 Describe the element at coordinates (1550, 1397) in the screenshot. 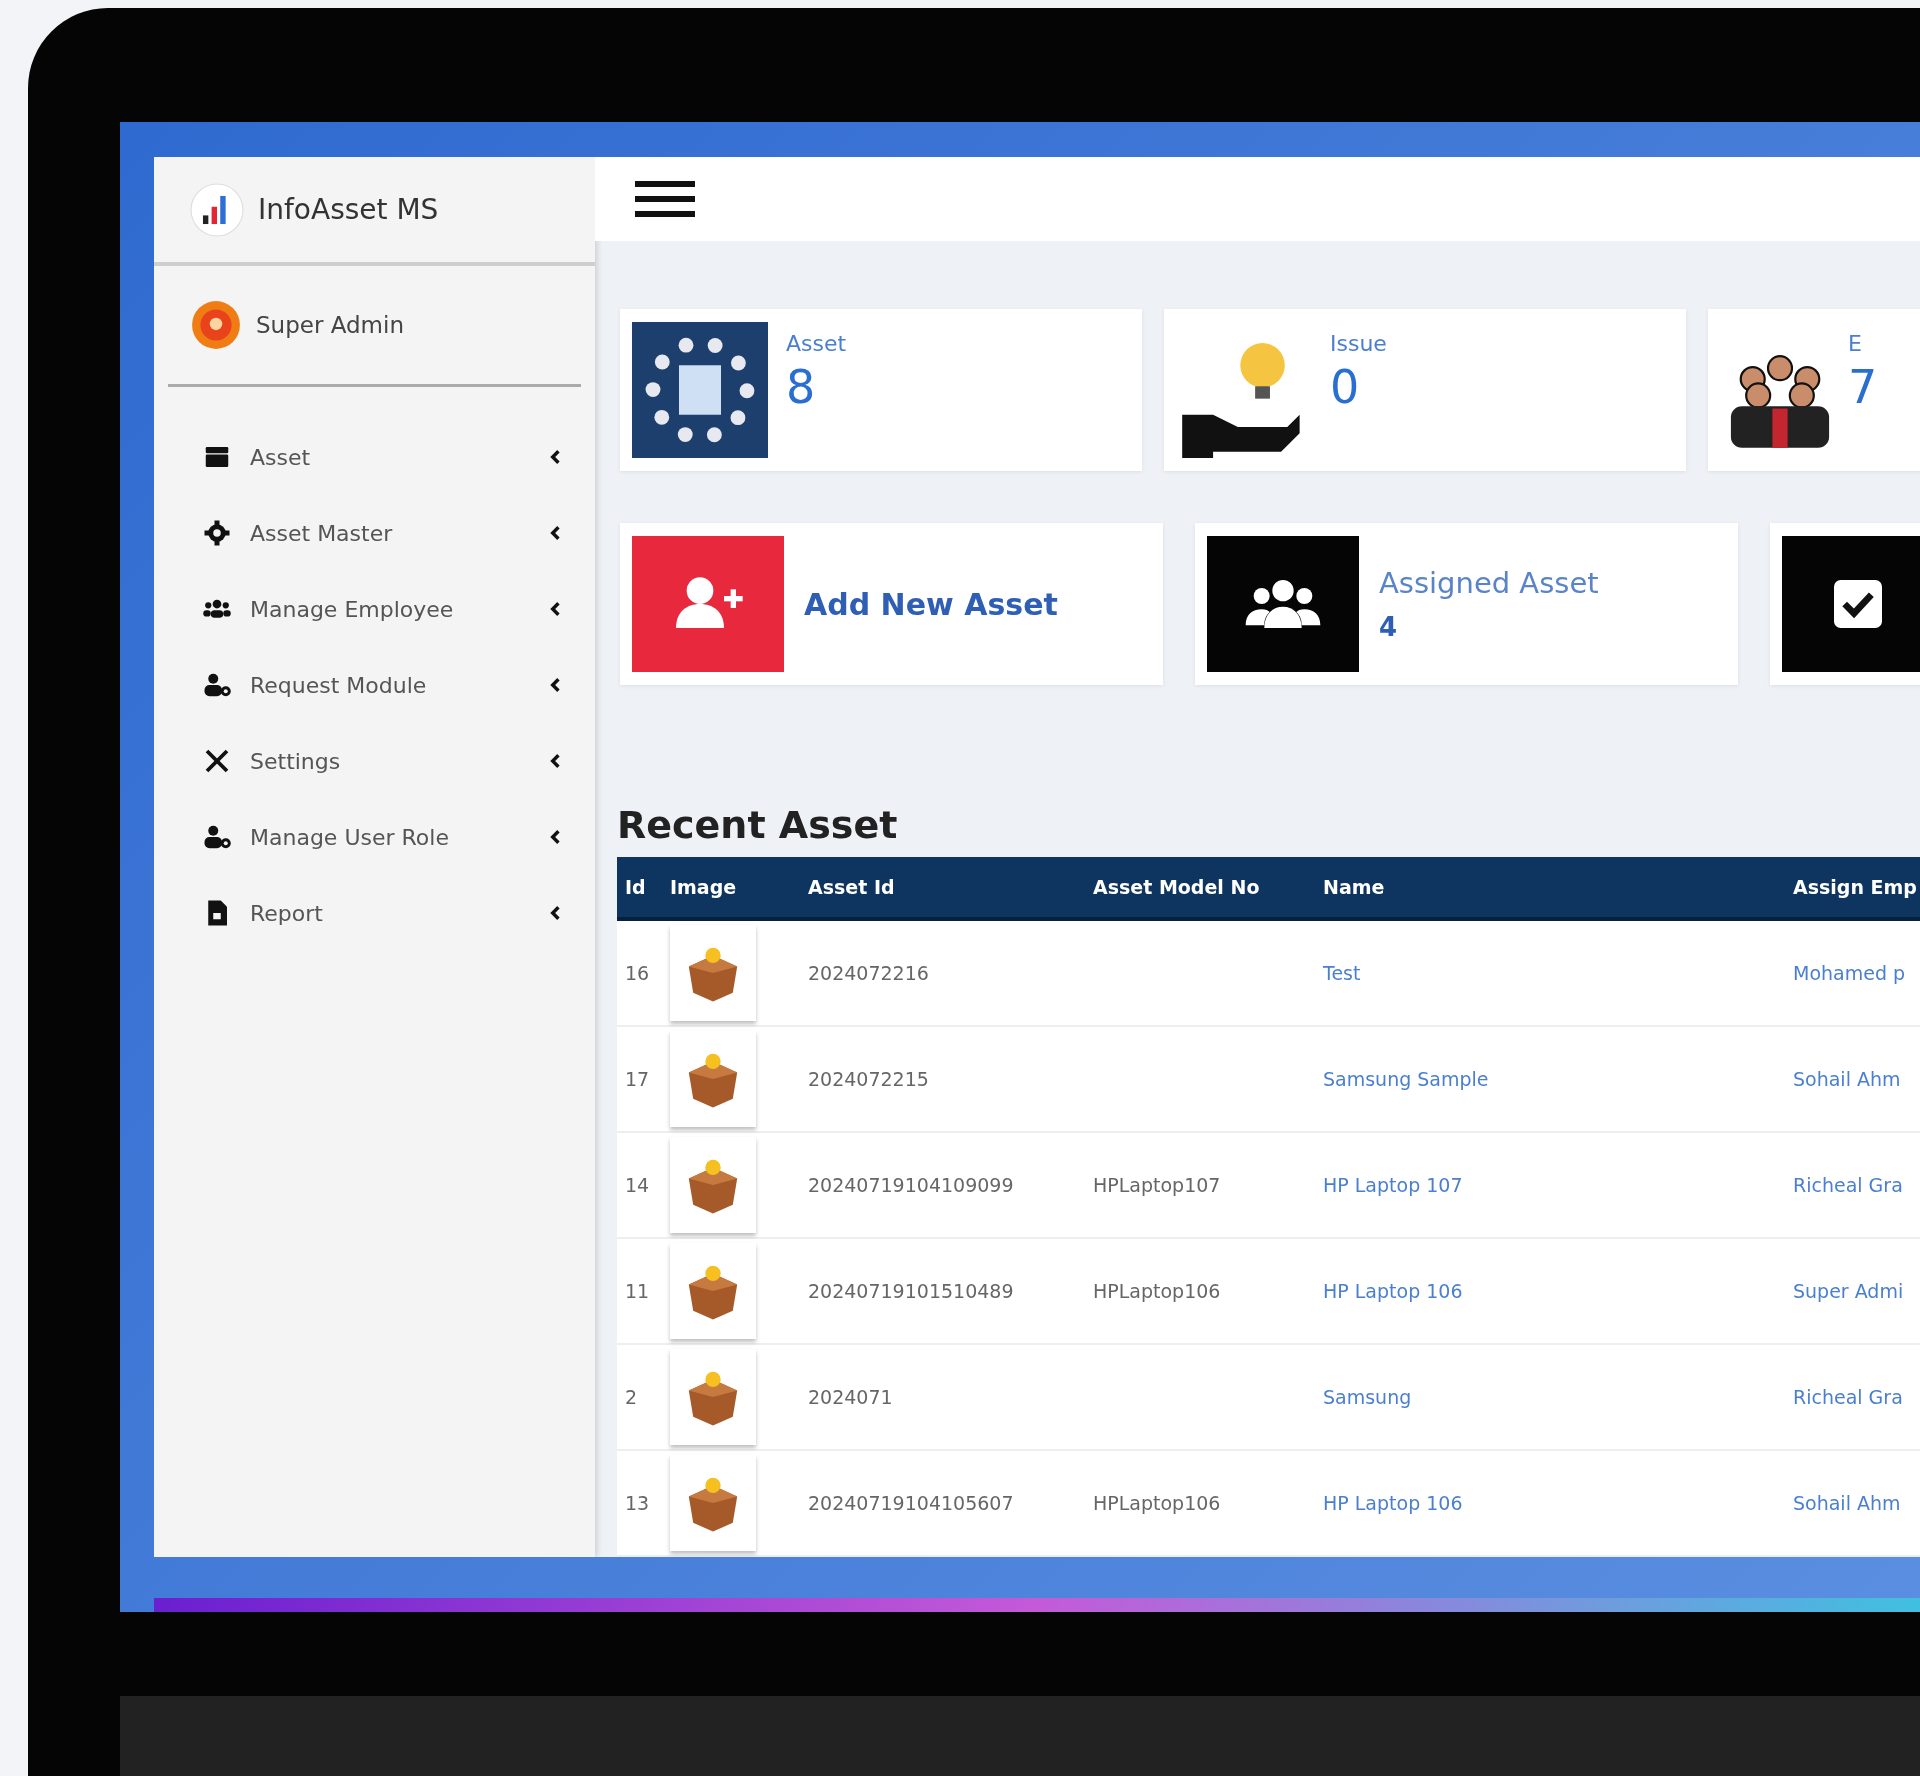

I see `asset-name-link: Samsung` at that location.